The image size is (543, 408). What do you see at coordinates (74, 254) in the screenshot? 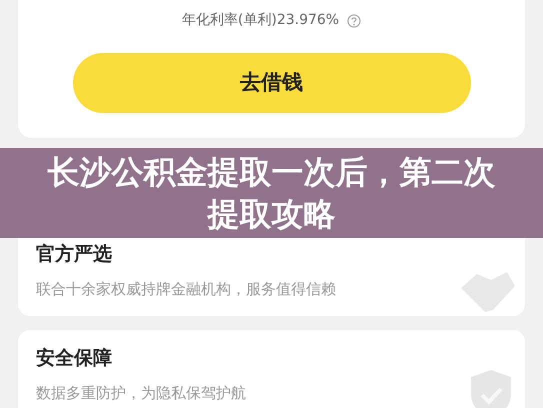
I see `feature-title: 官方严选` at bounding box center [74, 254].